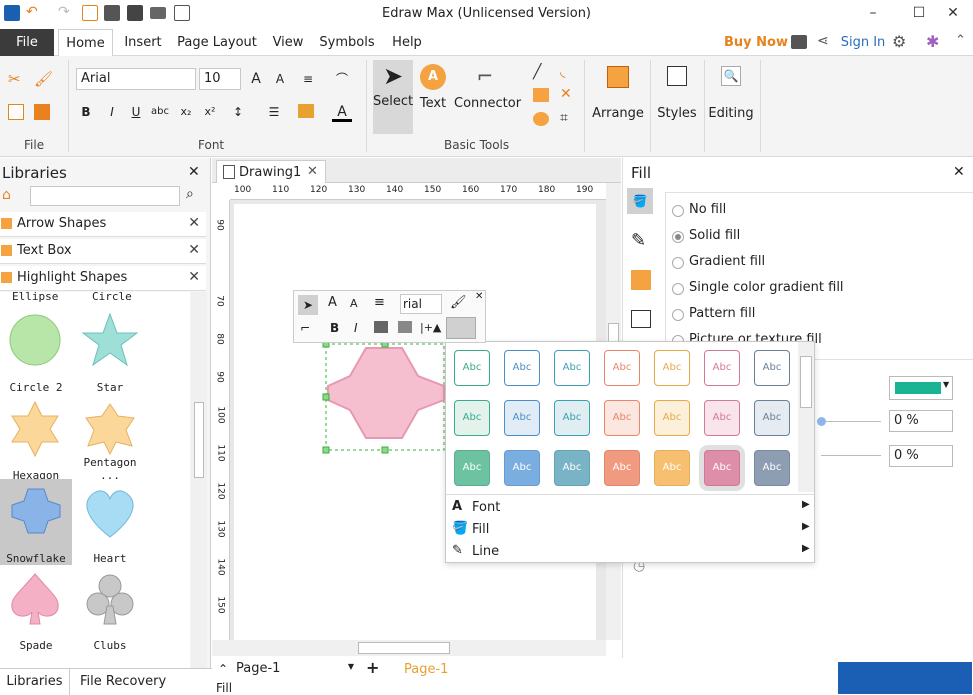  I want to click on tab-insert: Insert, so click(143, 42).